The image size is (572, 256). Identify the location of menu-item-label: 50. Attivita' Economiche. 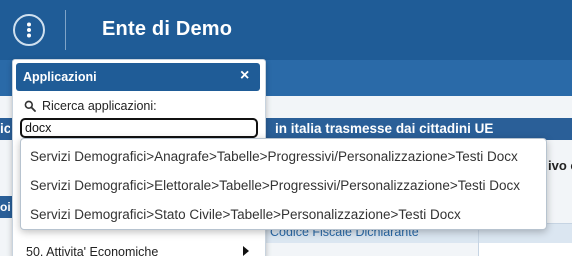
(92, 250).